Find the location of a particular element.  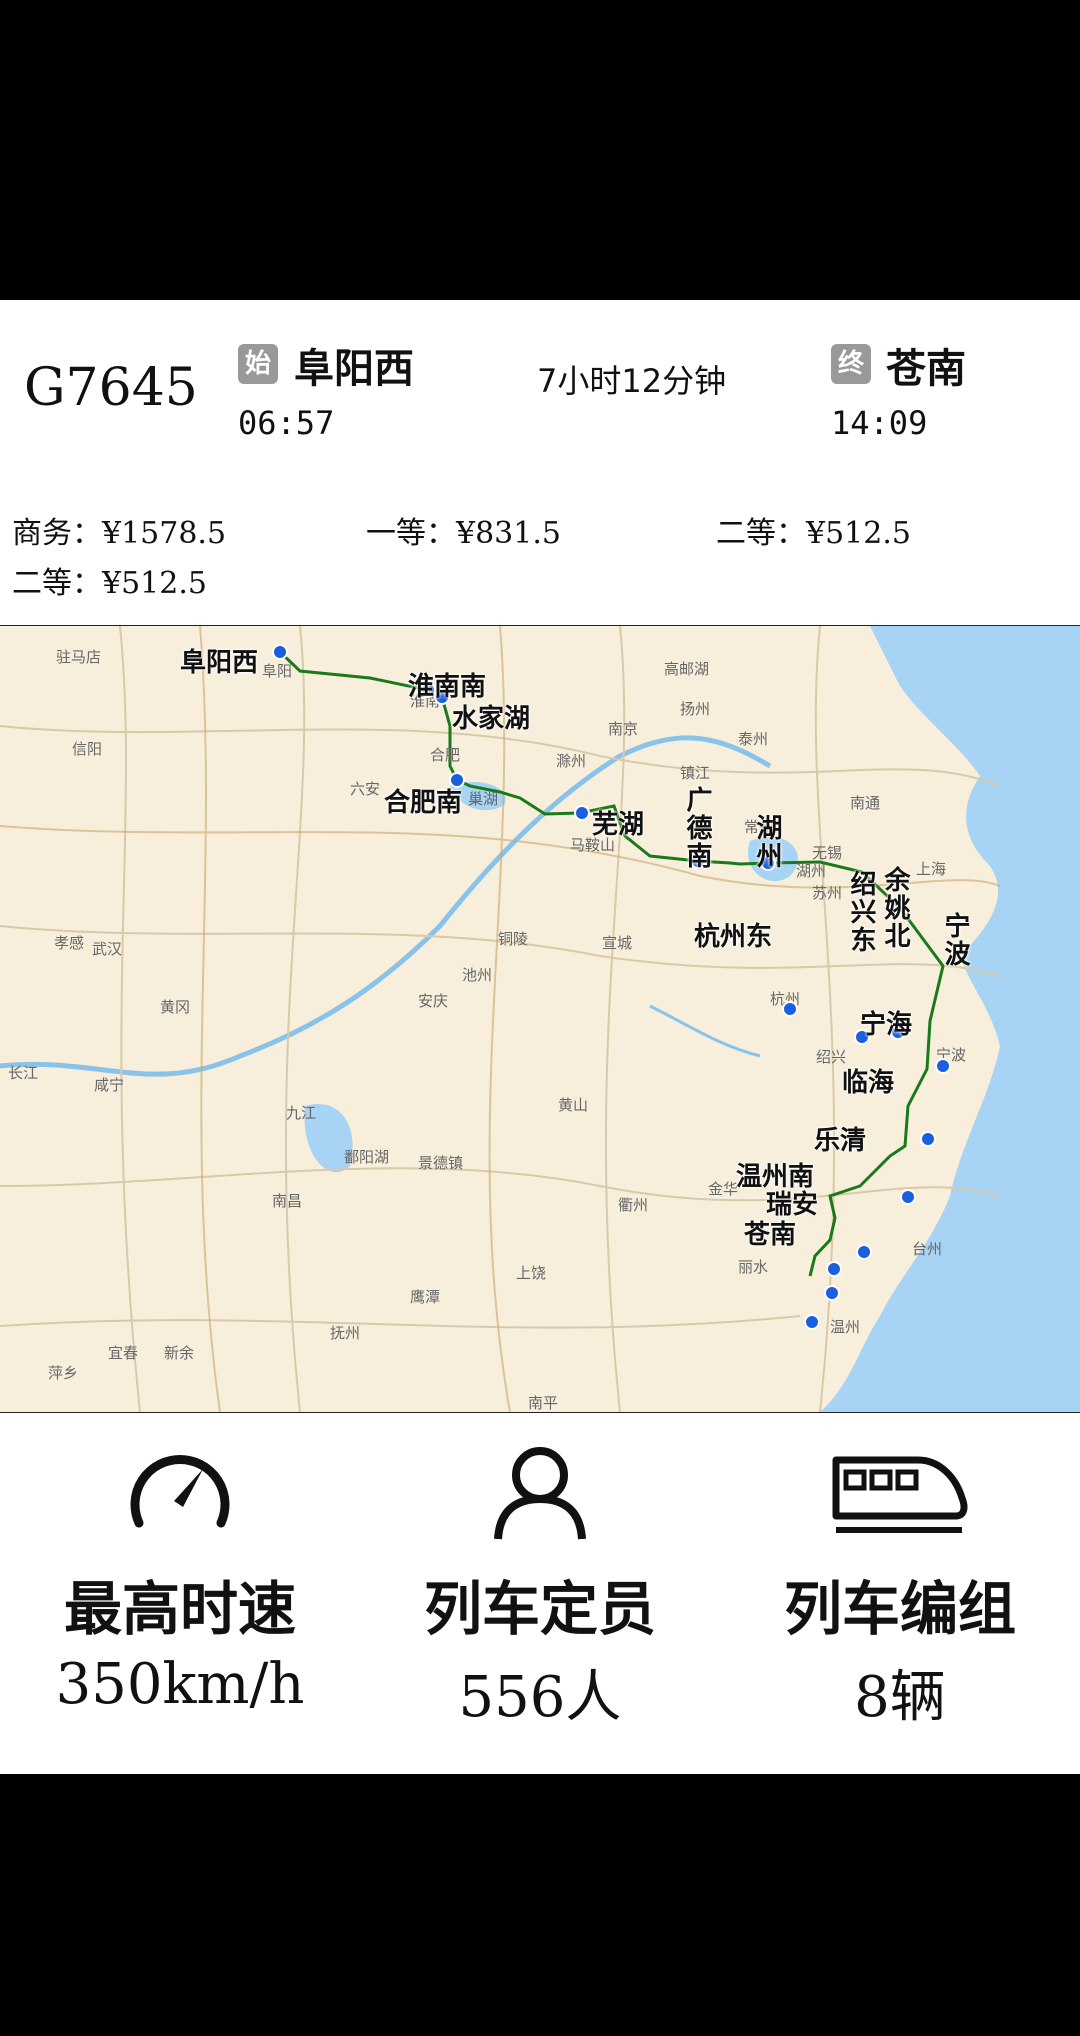

origin-badge: 始 is located at coordinates (258, 364).